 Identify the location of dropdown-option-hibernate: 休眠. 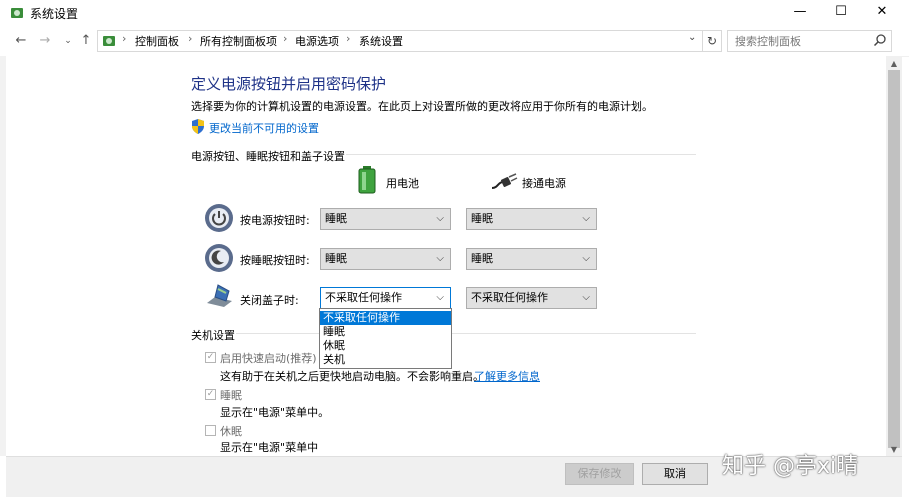
(385, 346).